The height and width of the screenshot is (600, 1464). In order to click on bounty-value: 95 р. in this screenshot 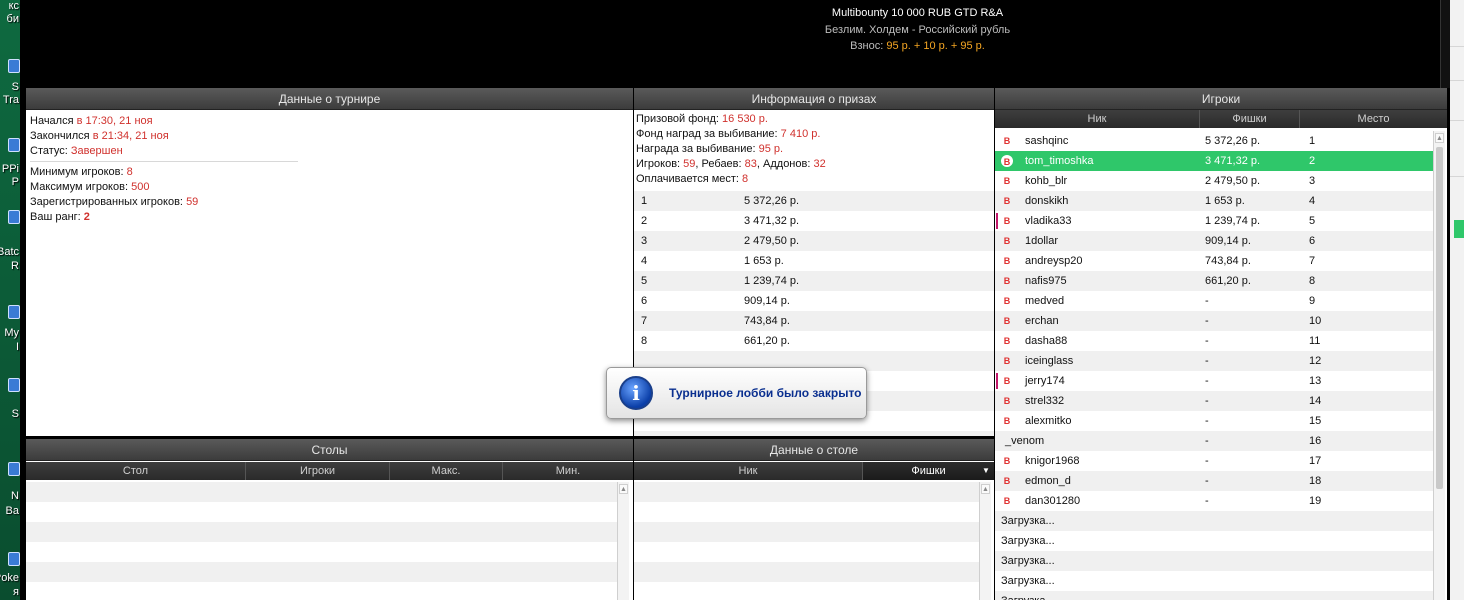, I will do `click(771, 149)`.